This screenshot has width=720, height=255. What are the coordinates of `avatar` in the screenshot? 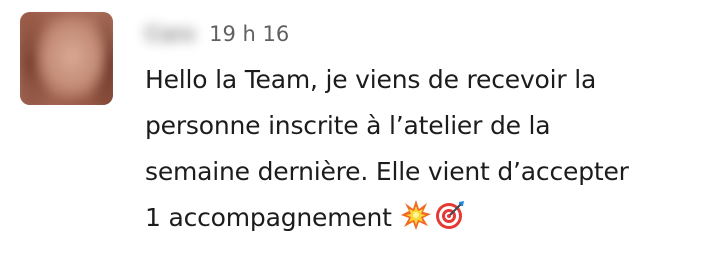 It's located at (66, 58).